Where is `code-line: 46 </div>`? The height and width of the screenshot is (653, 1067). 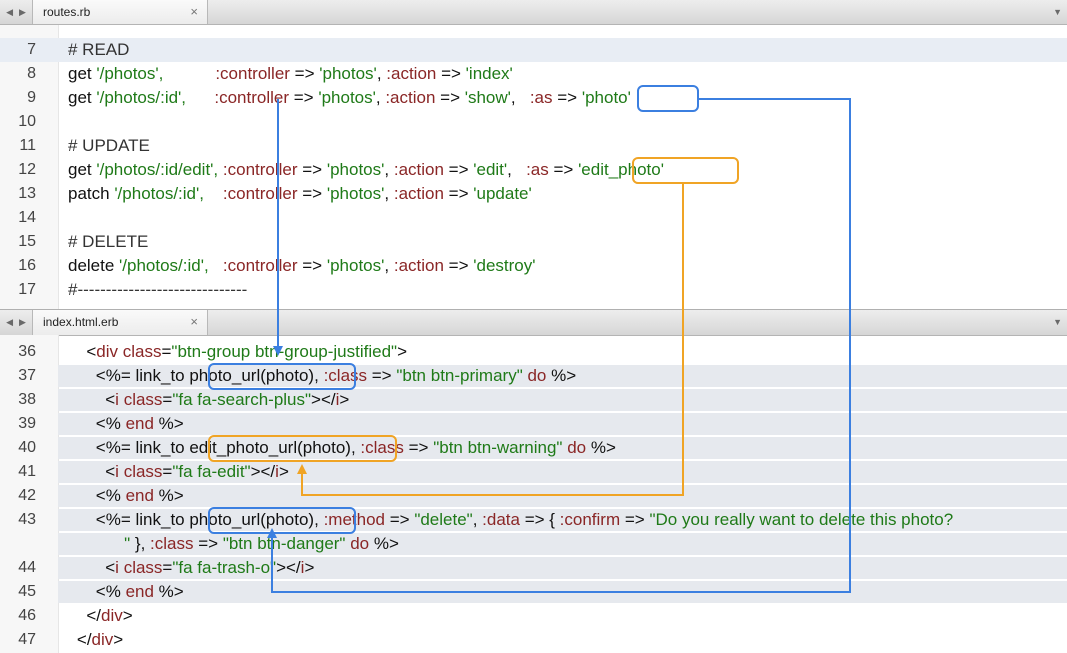
code-line: 46 </div> is located at coordinates (533, 616).